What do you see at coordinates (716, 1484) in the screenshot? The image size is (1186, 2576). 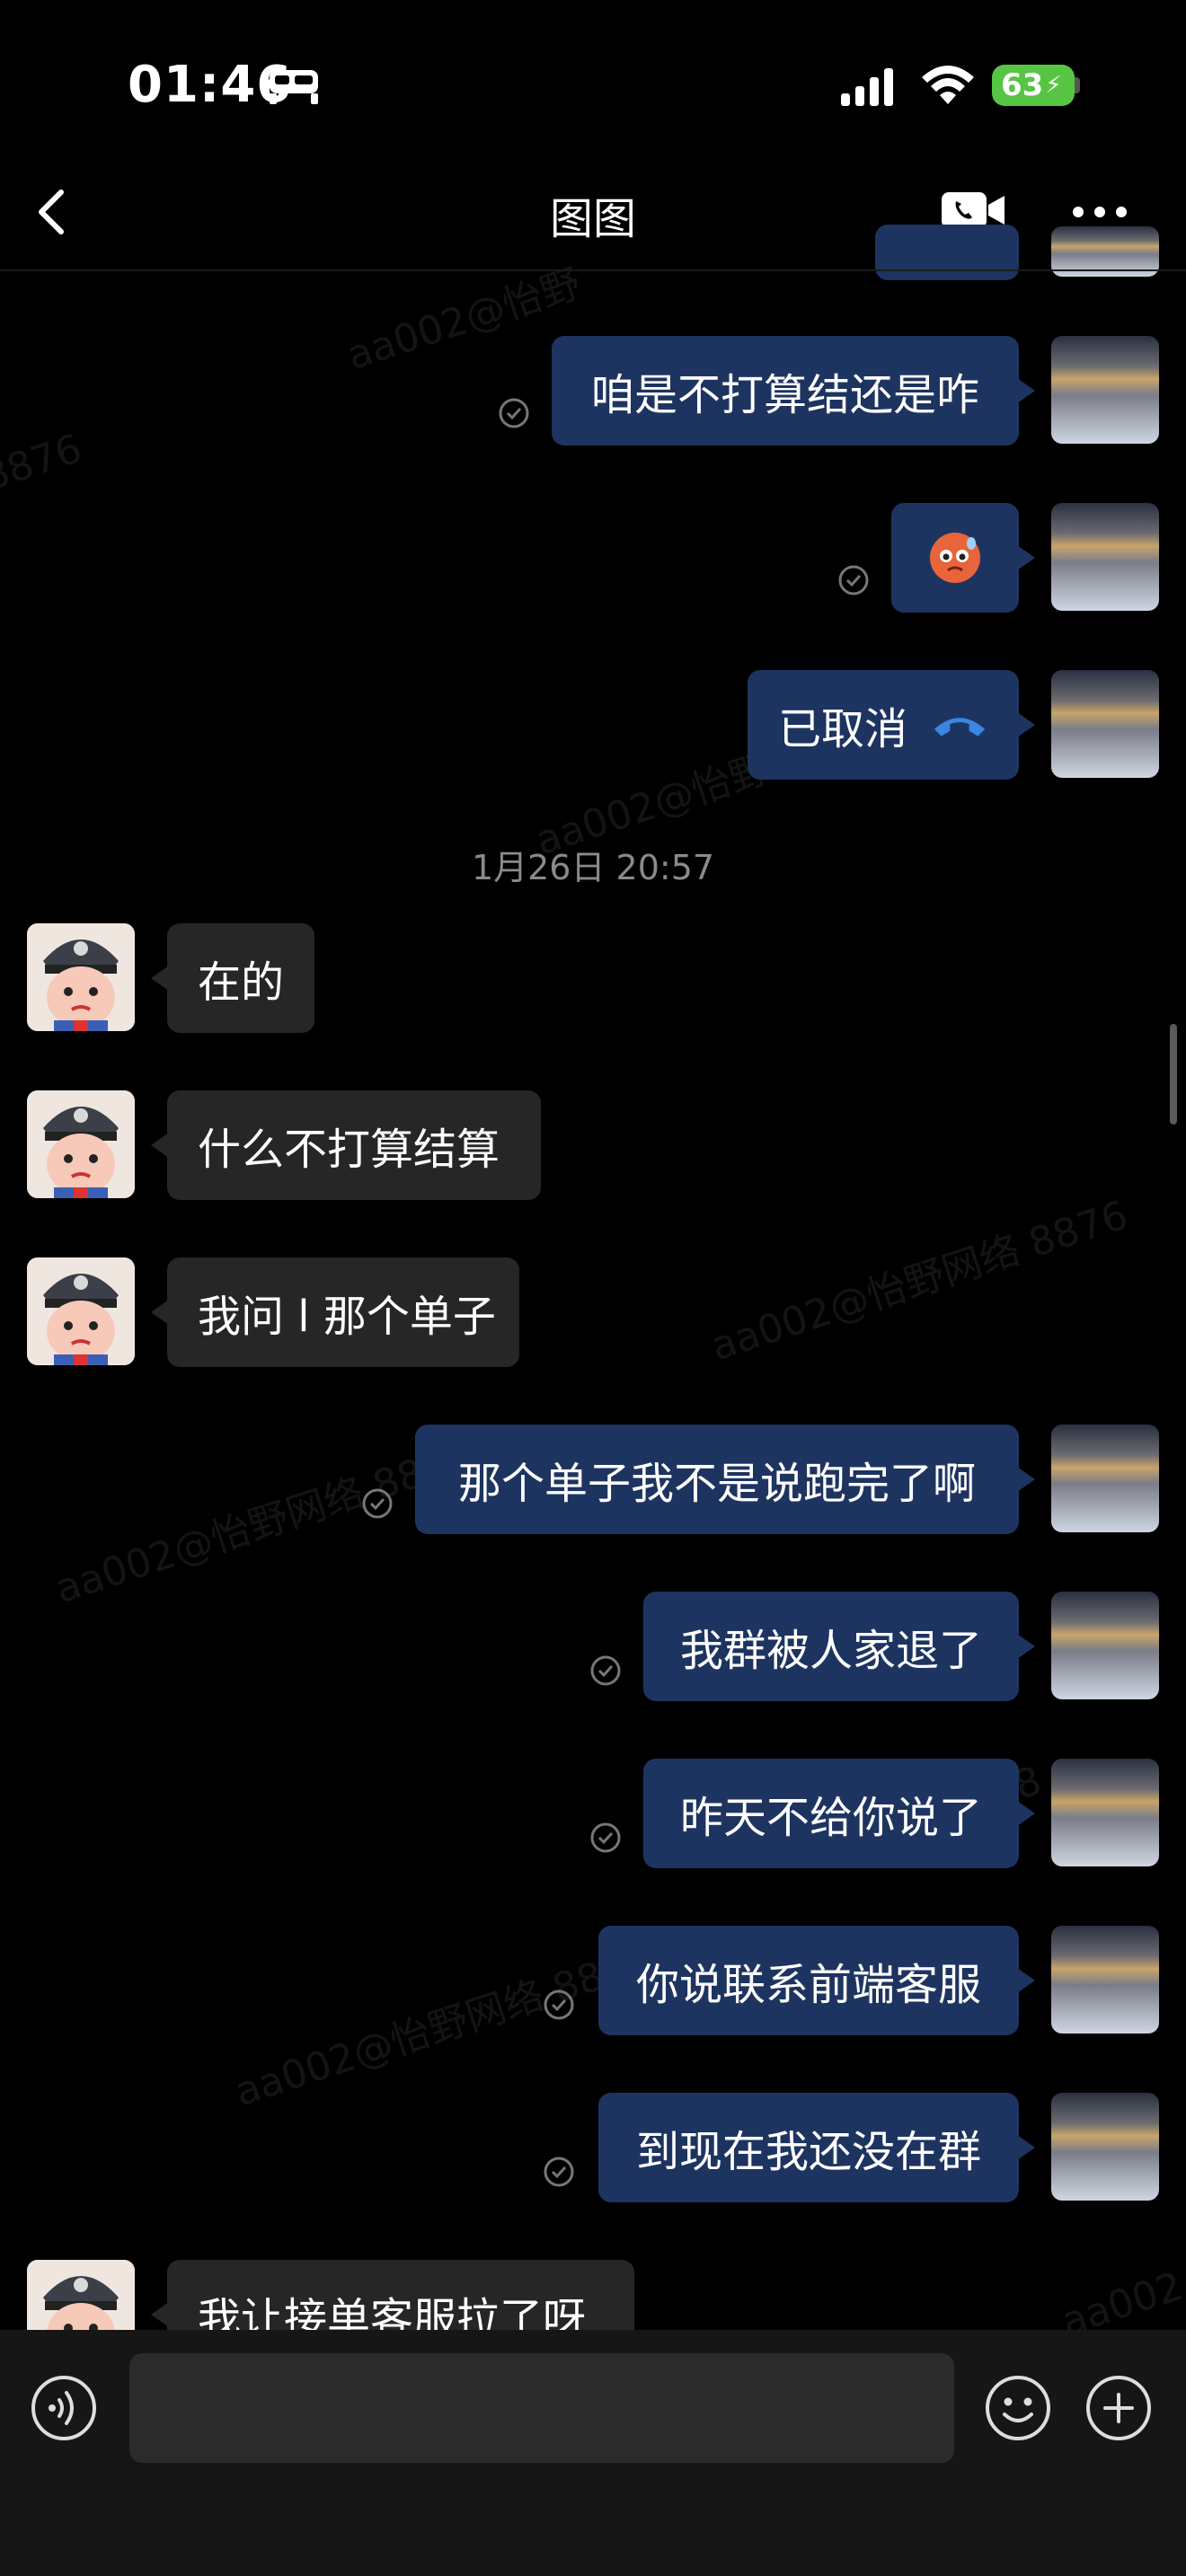 I see `message-text: 那个单子我不是说跑完了啊` at bounding box center [716, 1484].